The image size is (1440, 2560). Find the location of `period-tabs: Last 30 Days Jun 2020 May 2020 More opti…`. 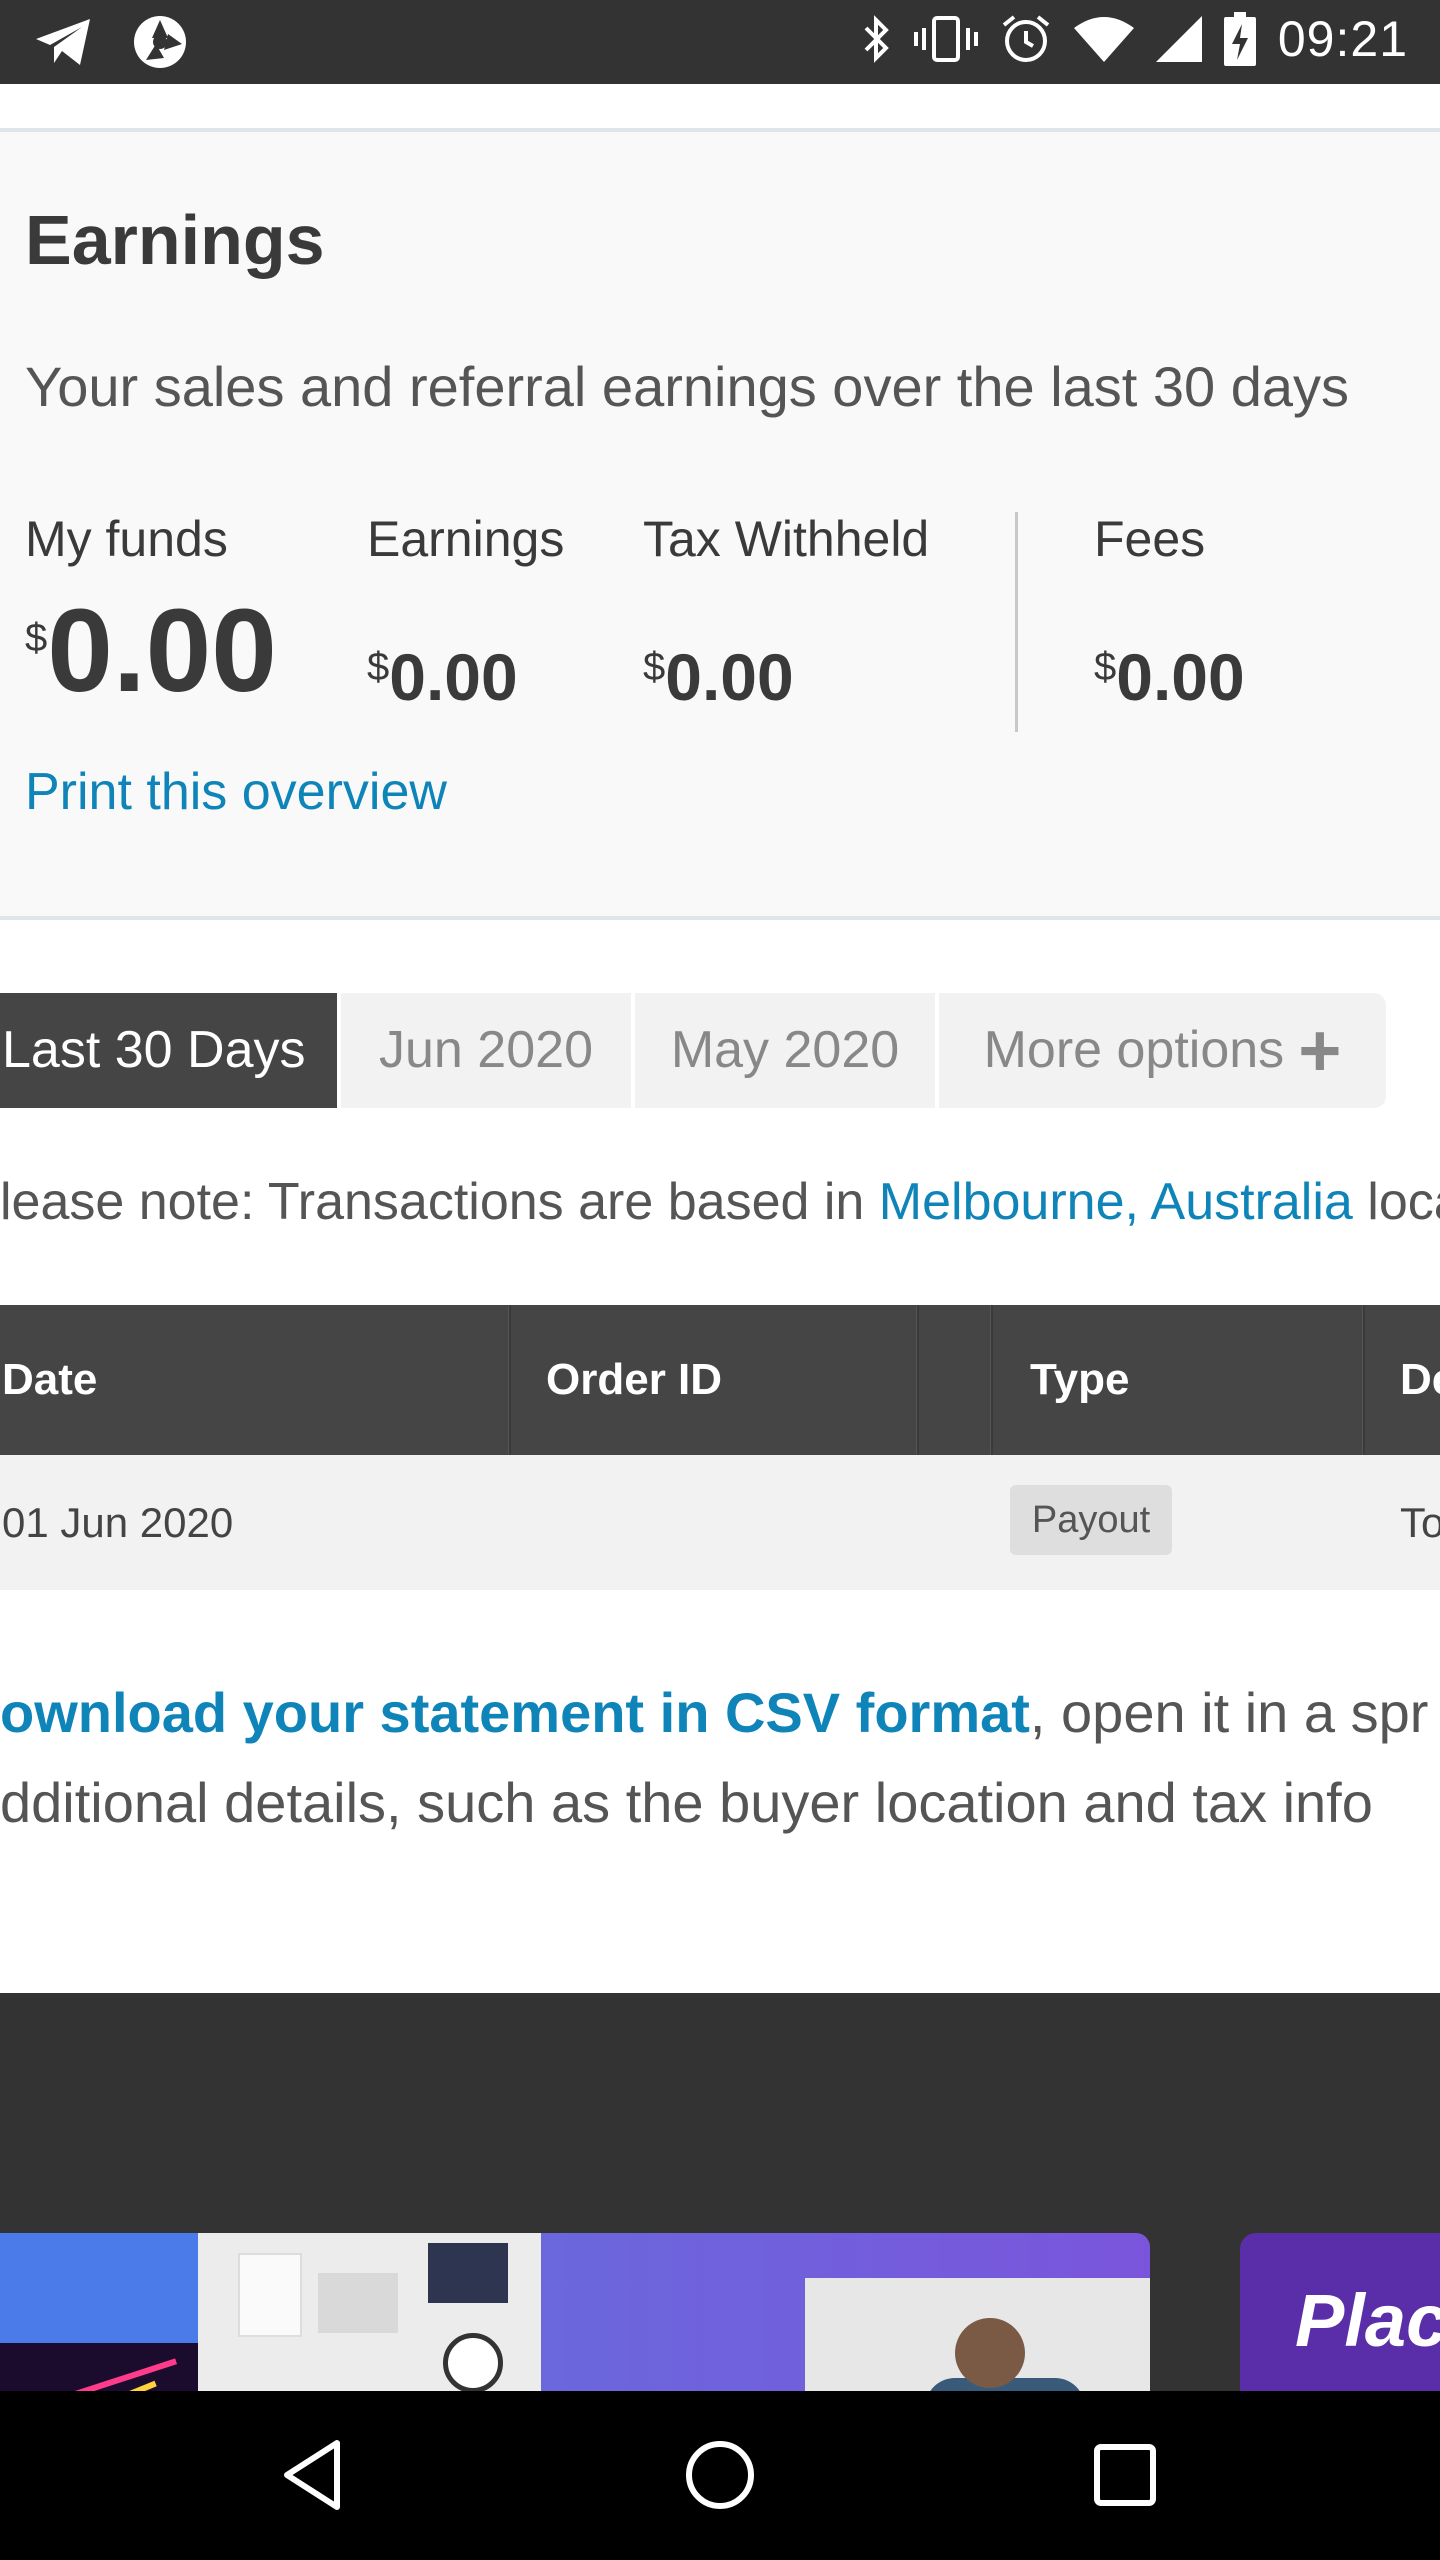

period-tabs: Last 30 Days Jun 2020 May 2020 More opti… is located at coordinates (695, 1050).